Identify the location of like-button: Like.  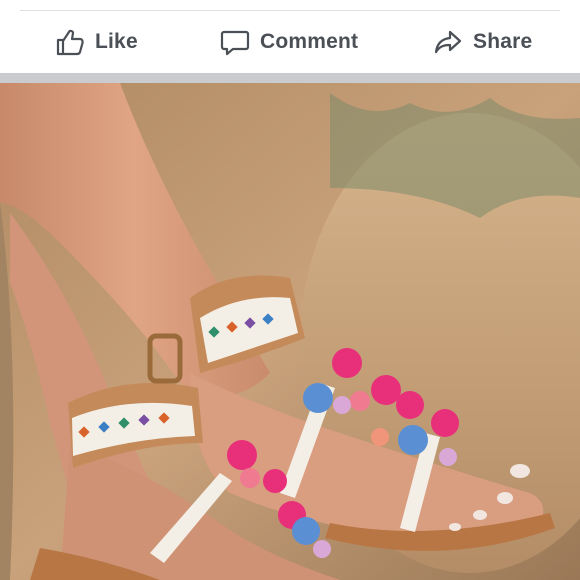
(96, 42).